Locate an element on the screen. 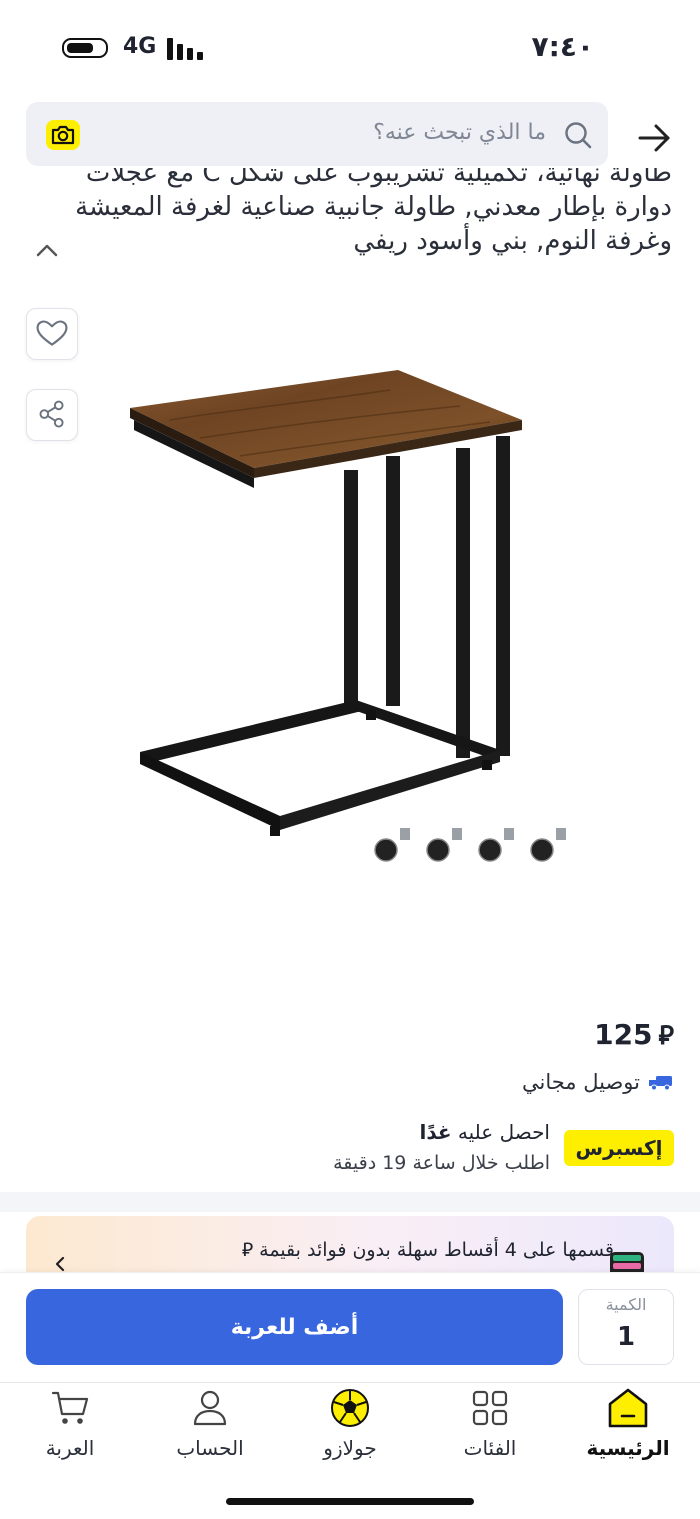 The height and width of the screenshot is (1519, 700). express-eta: احصل عليه غدًا is located at coordinates (484, 1132).